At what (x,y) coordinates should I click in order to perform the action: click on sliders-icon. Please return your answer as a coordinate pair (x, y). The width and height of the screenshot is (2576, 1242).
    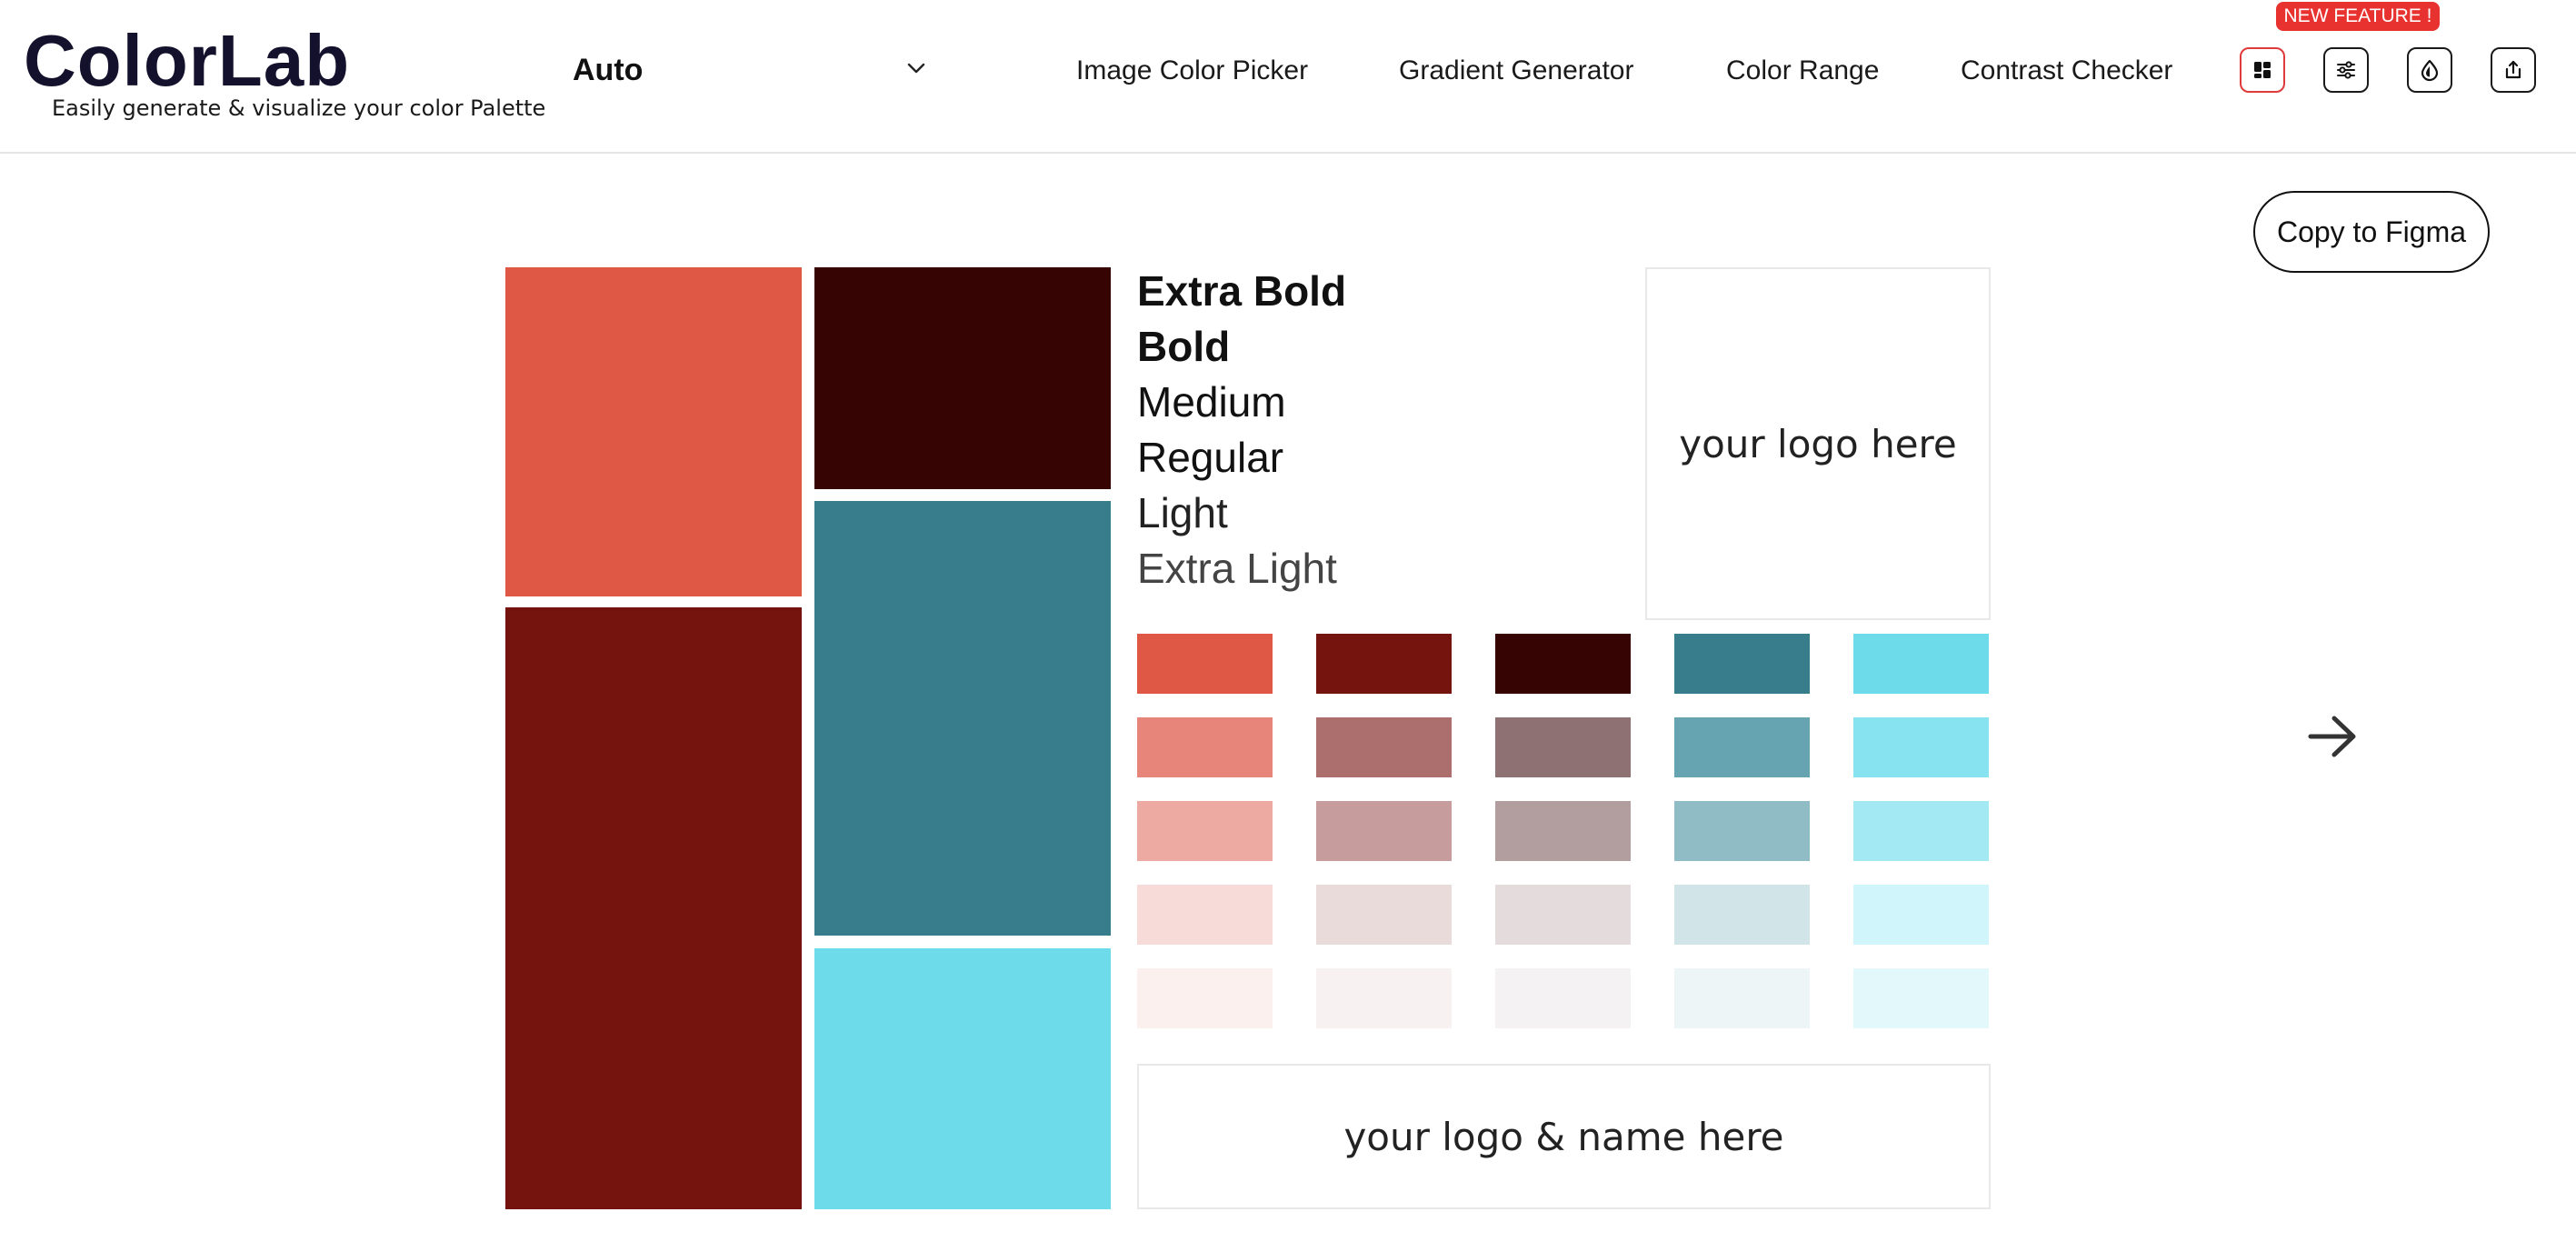
    Looking at the image, I should click on (2346, 70).